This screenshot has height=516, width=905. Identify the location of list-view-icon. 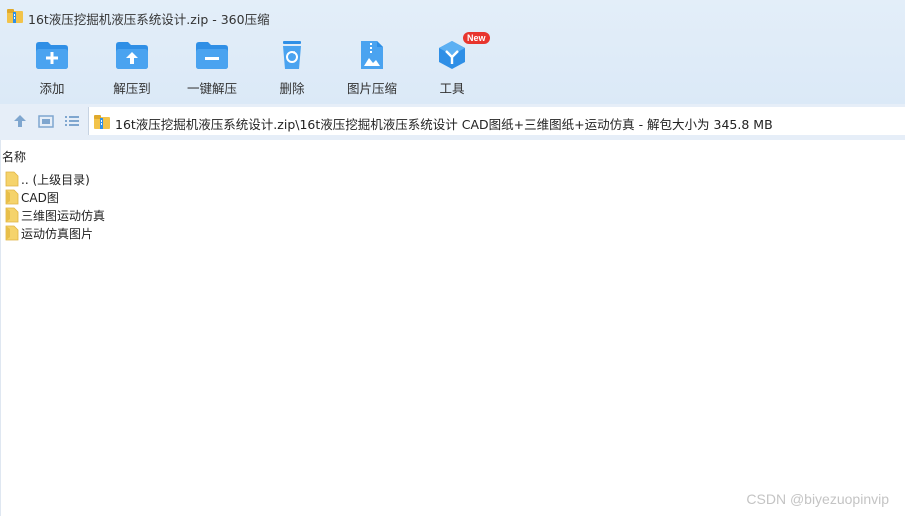
(72, 121).